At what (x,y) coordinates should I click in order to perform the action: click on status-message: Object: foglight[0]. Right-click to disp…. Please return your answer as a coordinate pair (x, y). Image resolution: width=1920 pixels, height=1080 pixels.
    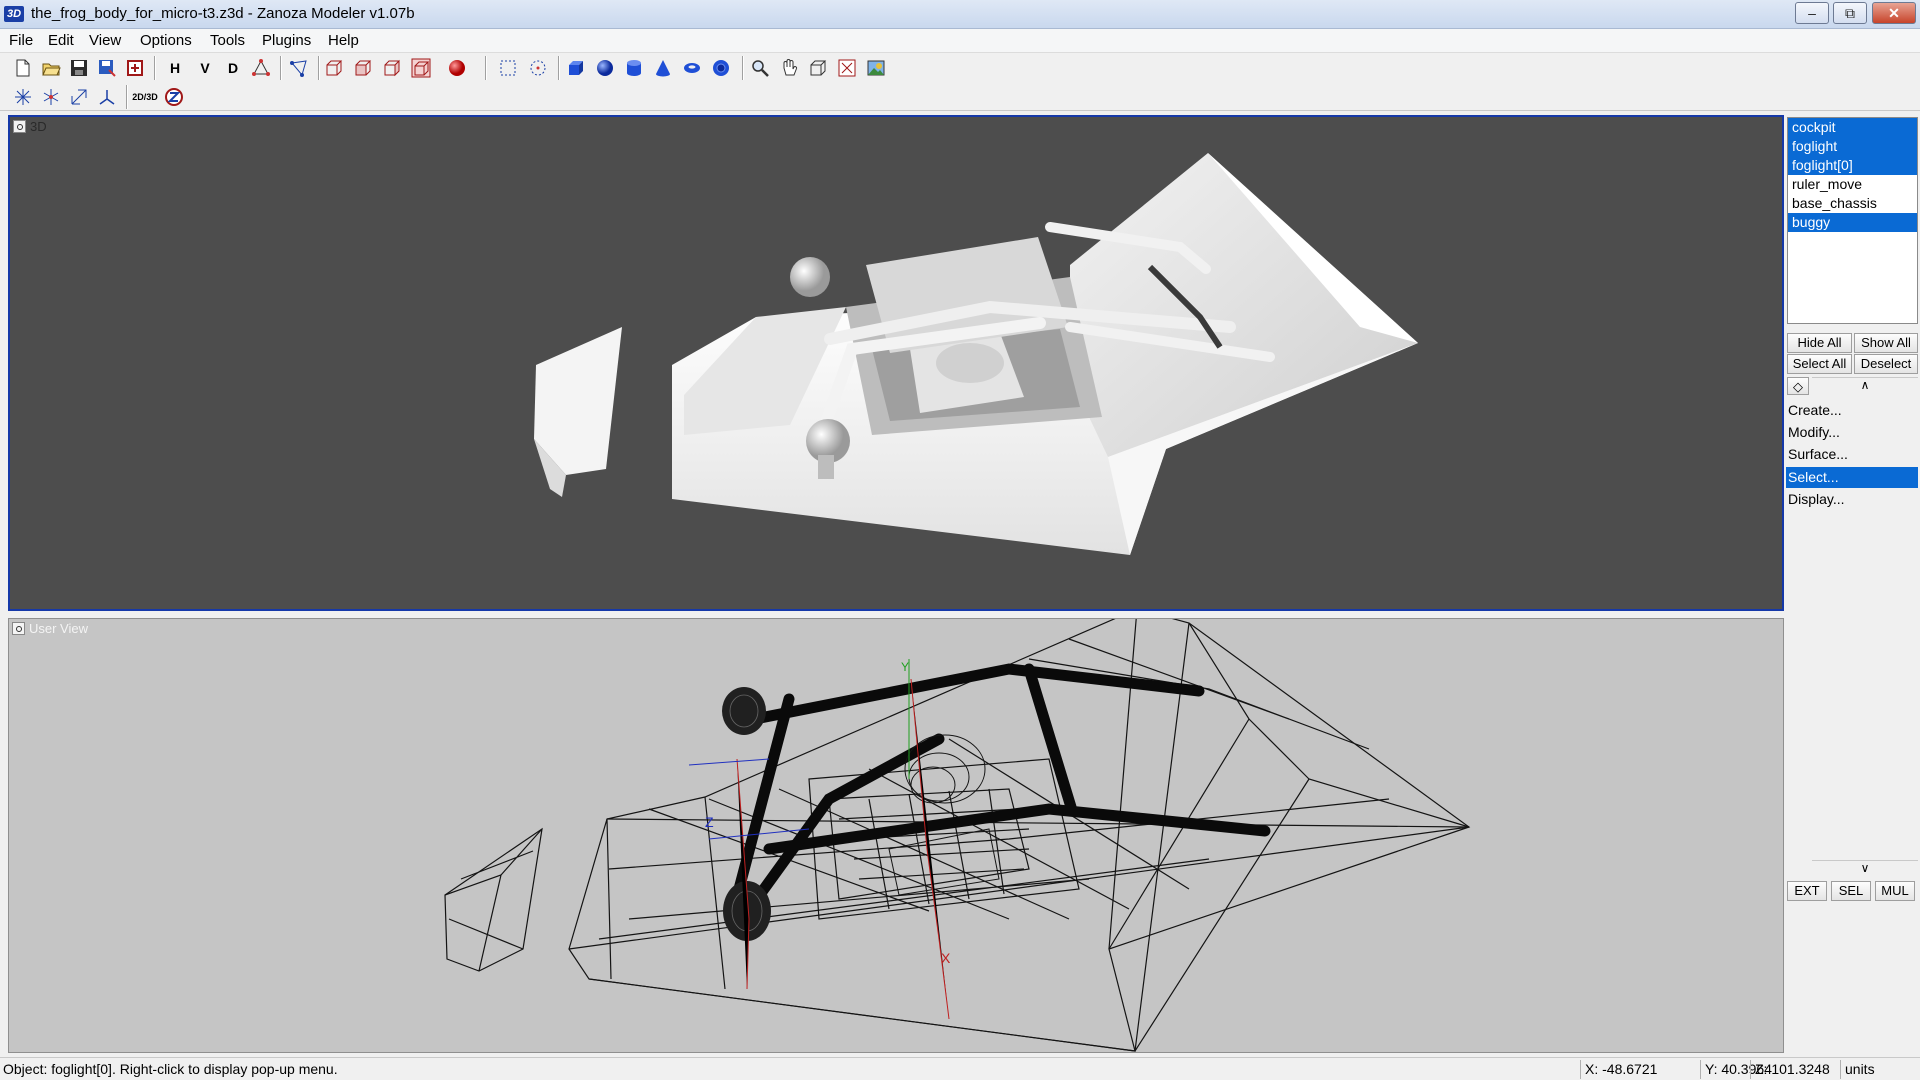
    Looking at the image, I should click on (170, 1069).